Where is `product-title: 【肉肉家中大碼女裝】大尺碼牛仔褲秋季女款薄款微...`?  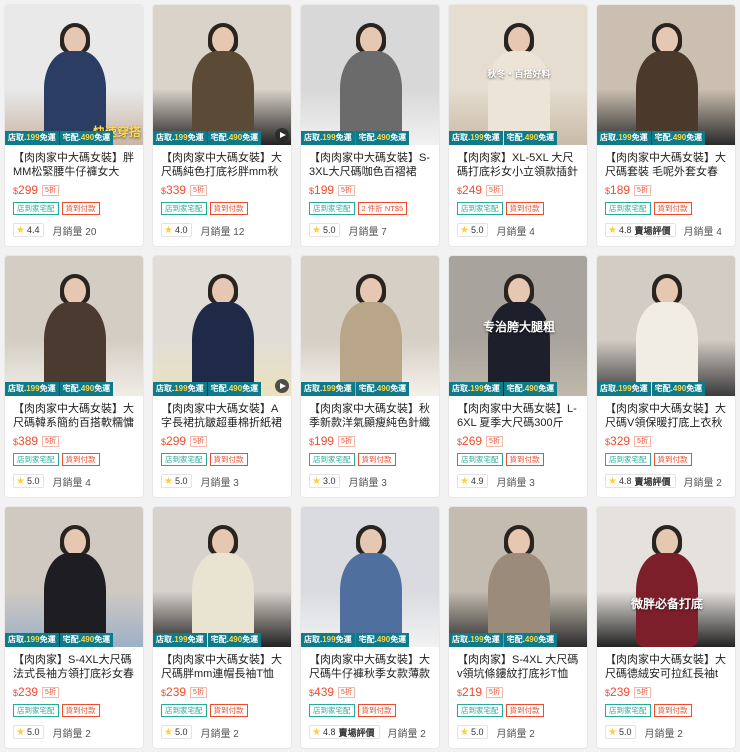
product-title: 【肉肉家中大碼女裝】大尺碼牛仔褲秋季女款薄款微... is located at coordinates (370, 667).